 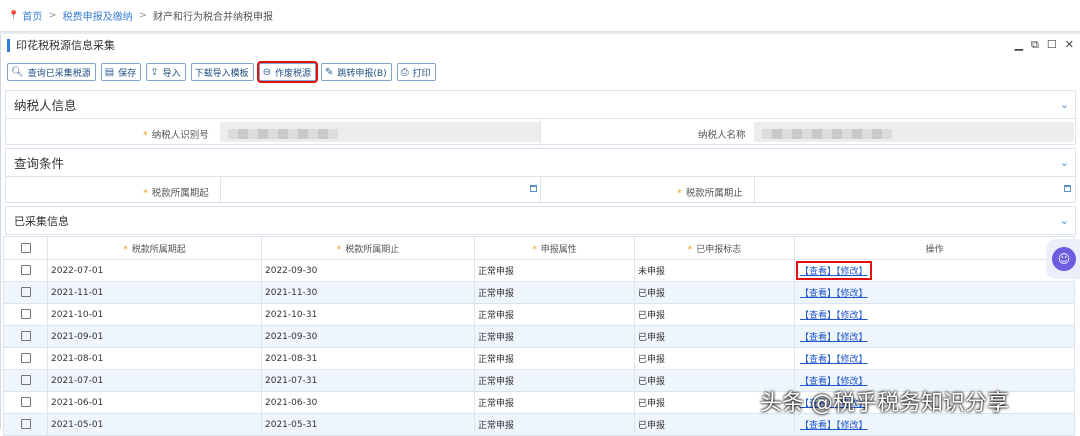 I want to click on button-label: 保存, so click(x=127, y=73).